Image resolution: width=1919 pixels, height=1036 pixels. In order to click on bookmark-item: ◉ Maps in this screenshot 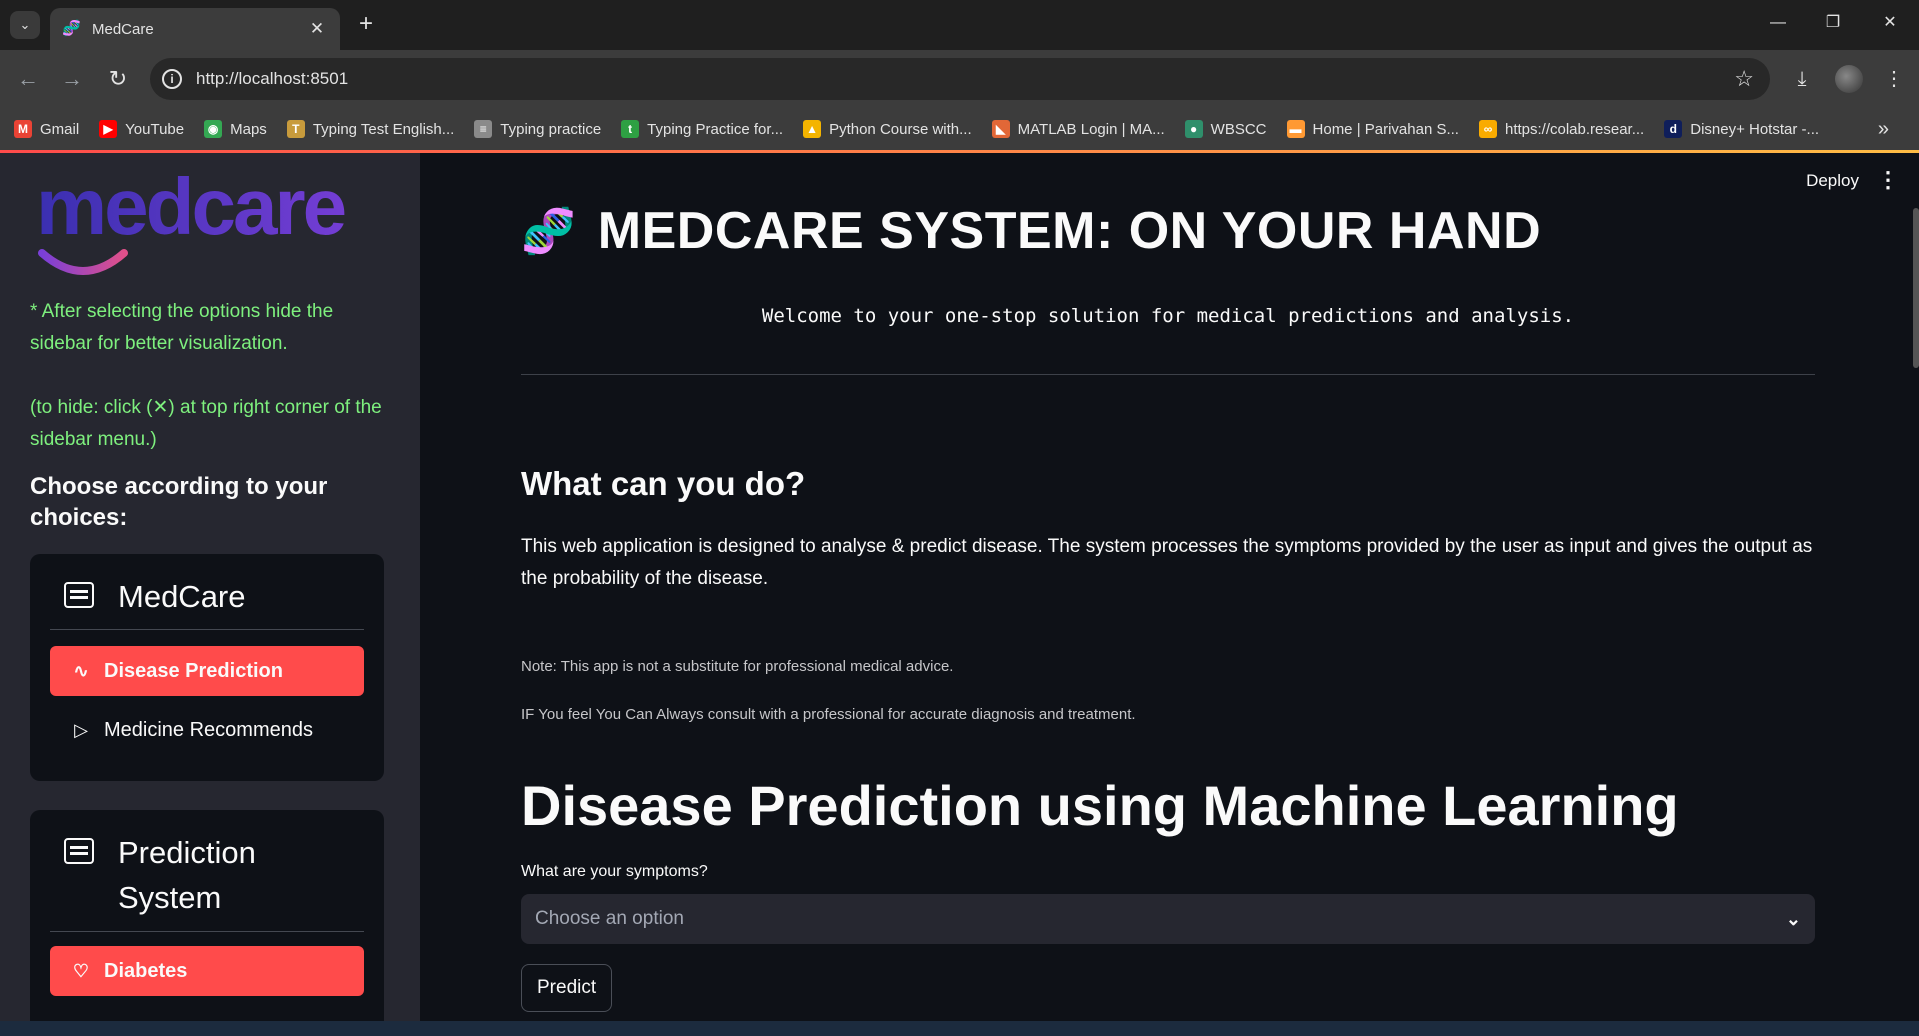, I will do `click(235, 129)`.